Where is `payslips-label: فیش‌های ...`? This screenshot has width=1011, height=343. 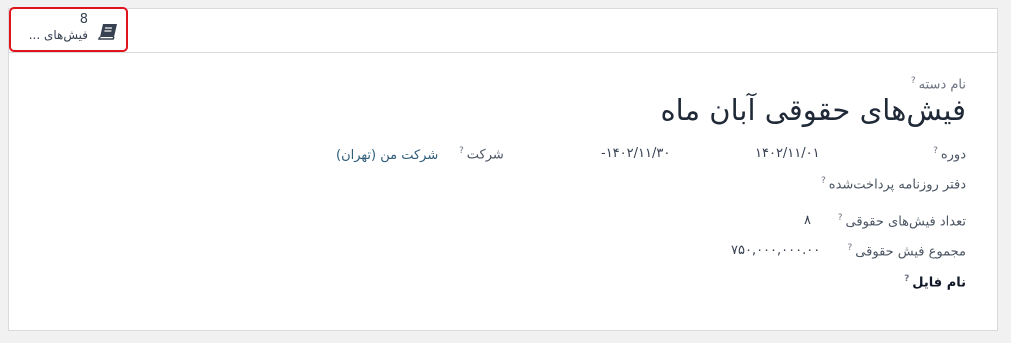
payslips-label: فیش‌های ... is located at coordinates (58, 35).